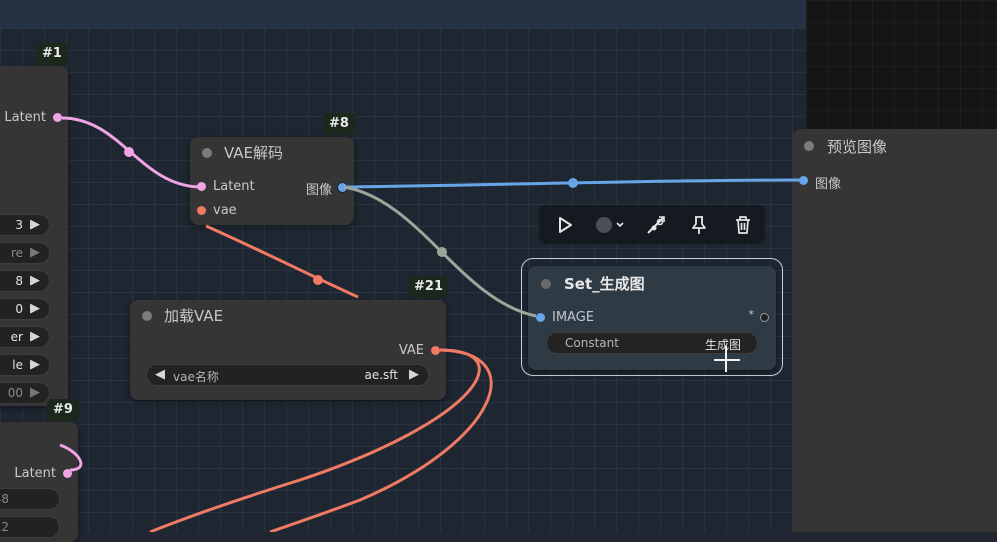 Image resolution: width=997 pixels, height=542 pixels. I want to click on bypass-icon, so click(656, 225).